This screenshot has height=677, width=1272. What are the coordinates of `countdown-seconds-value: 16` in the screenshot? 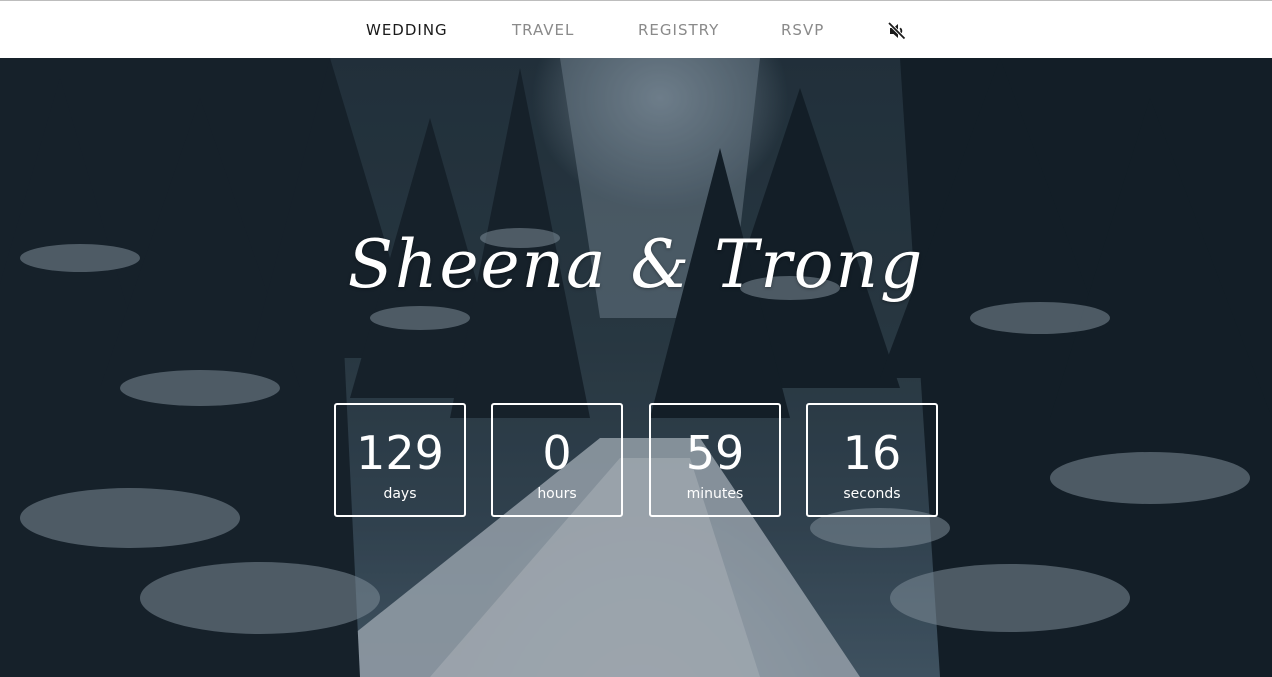 It's located at (872, 453).